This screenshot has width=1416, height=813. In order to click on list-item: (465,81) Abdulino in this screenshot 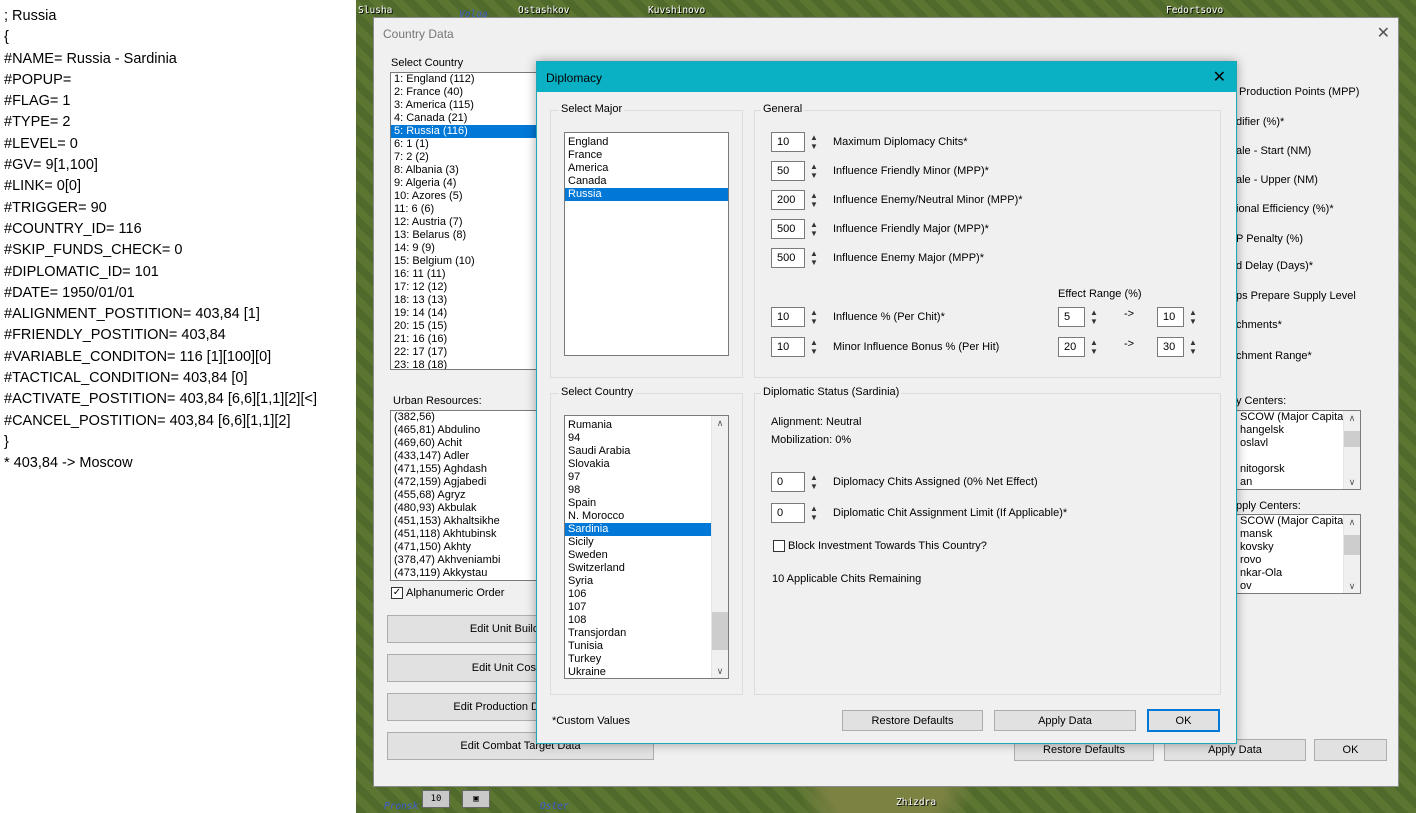, I will do `click(465, 430)`.